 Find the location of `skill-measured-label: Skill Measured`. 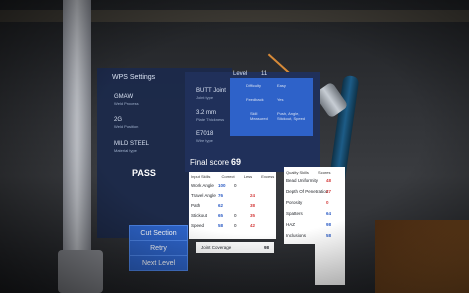

skill-measured-label: Skill Measured is located at coordinates (259, 116).